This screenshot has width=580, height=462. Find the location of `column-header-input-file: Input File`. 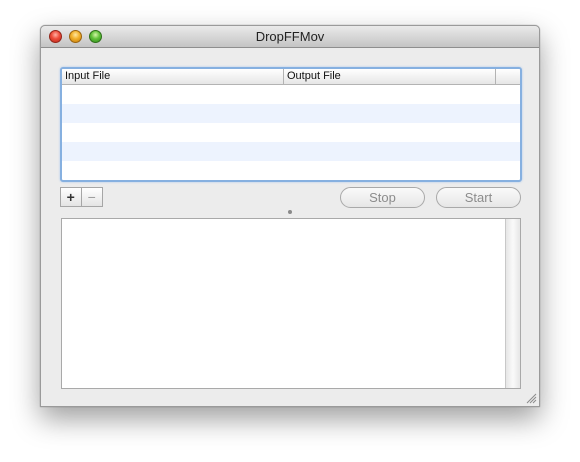

column-header-input-file: Input File is located at coordinates (173, 76).